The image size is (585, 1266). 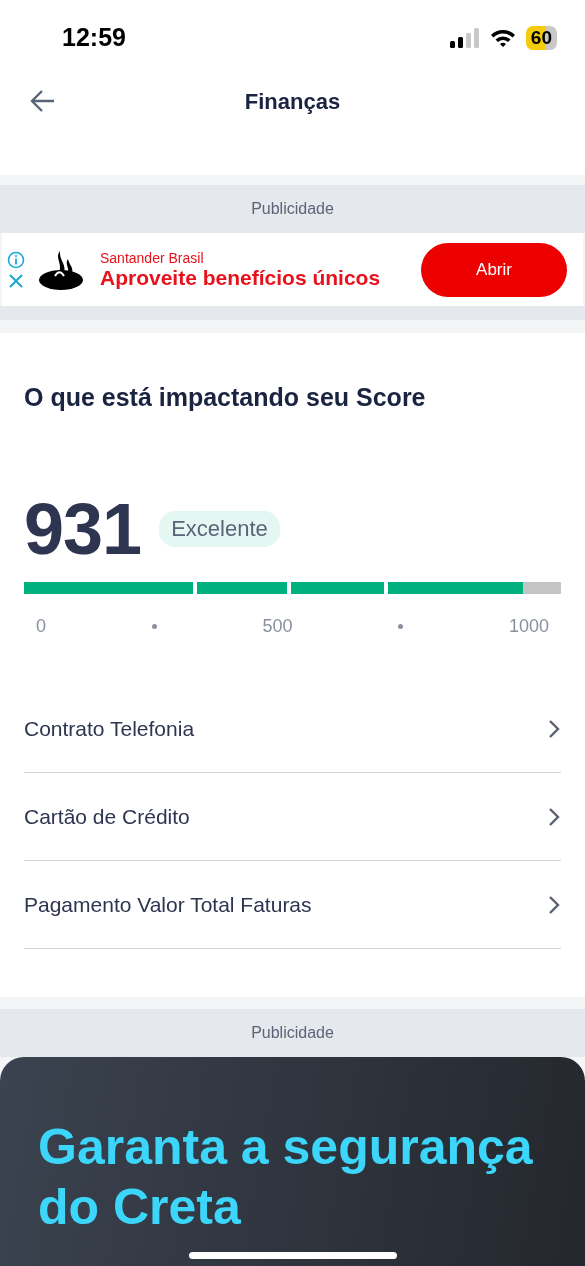 What do you see at coordinates (152, 257) in the screenshot?
I see `advertiser-name: Santander Brasil` at bounding box center [152, 257].